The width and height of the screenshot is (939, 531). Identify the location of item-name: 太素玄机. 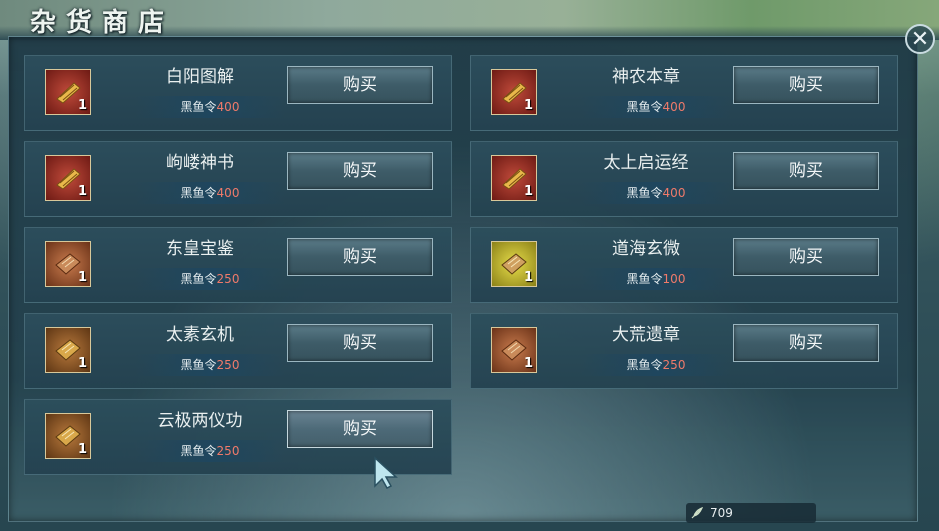
(200, 335).